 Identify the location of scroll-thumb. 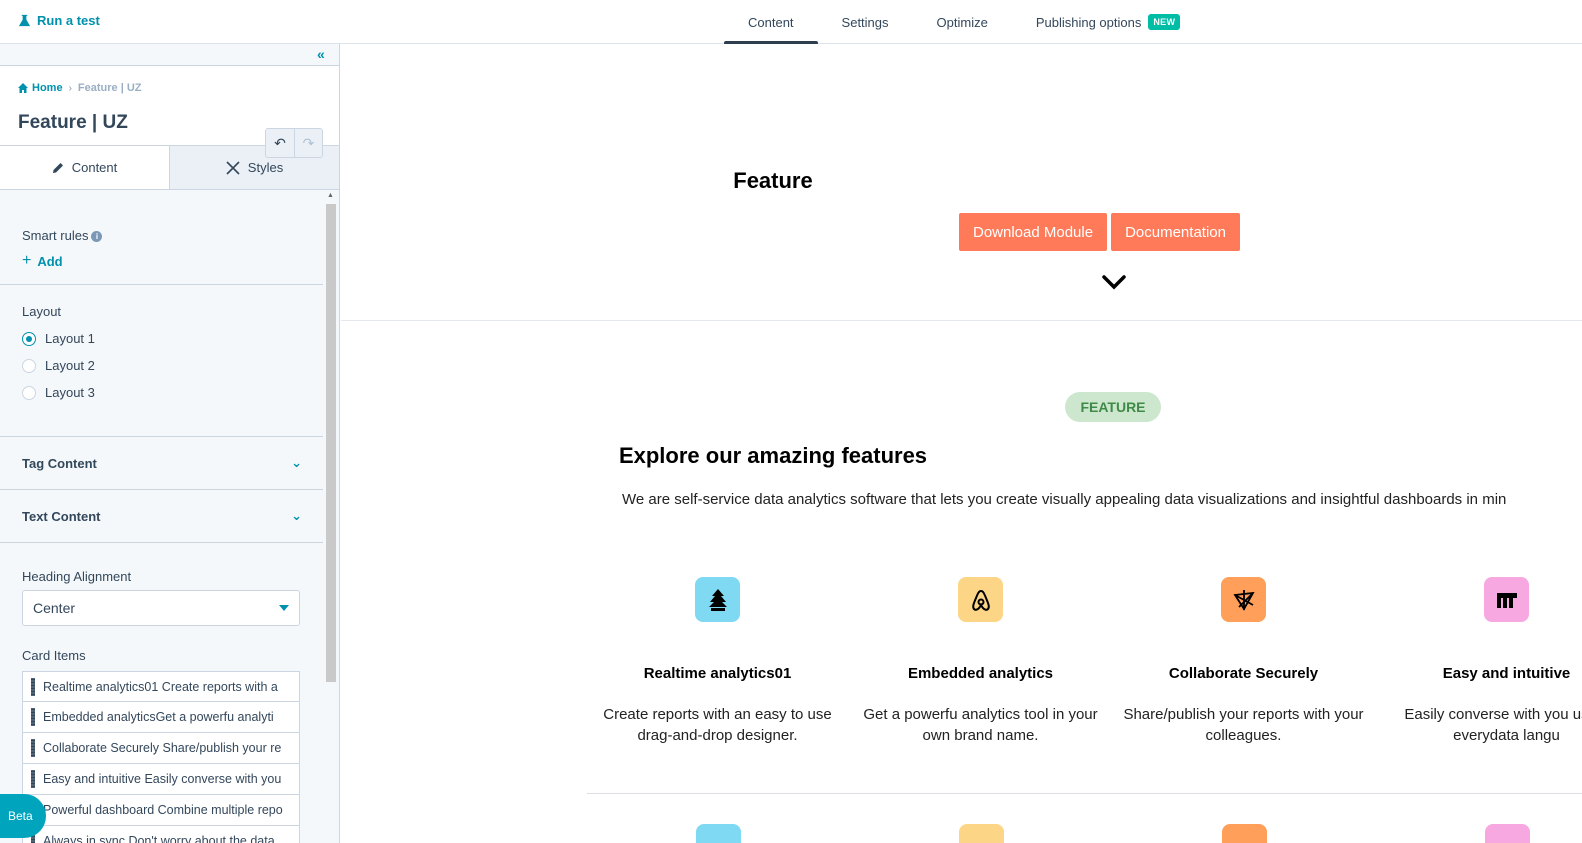
(331, 443).